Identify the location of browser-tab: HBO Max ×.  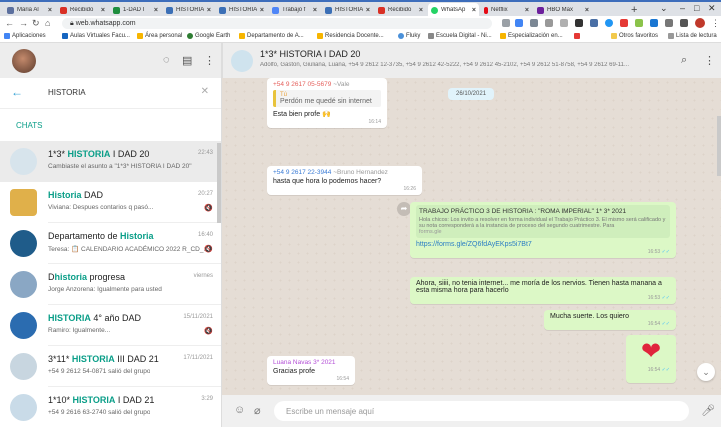
(563, 10).